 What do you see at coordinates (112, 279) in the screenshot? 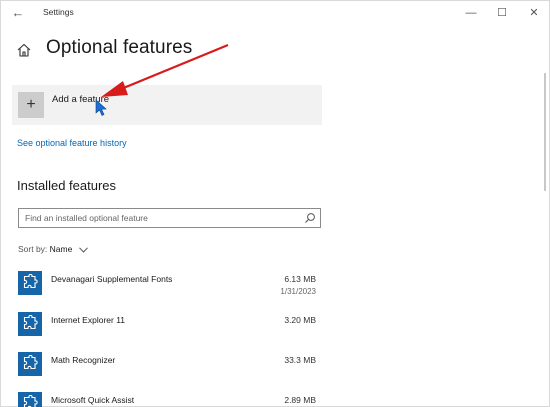
I see `feature-name: Devanagari Supplemental Fonts` at bounding box center [112, 279].